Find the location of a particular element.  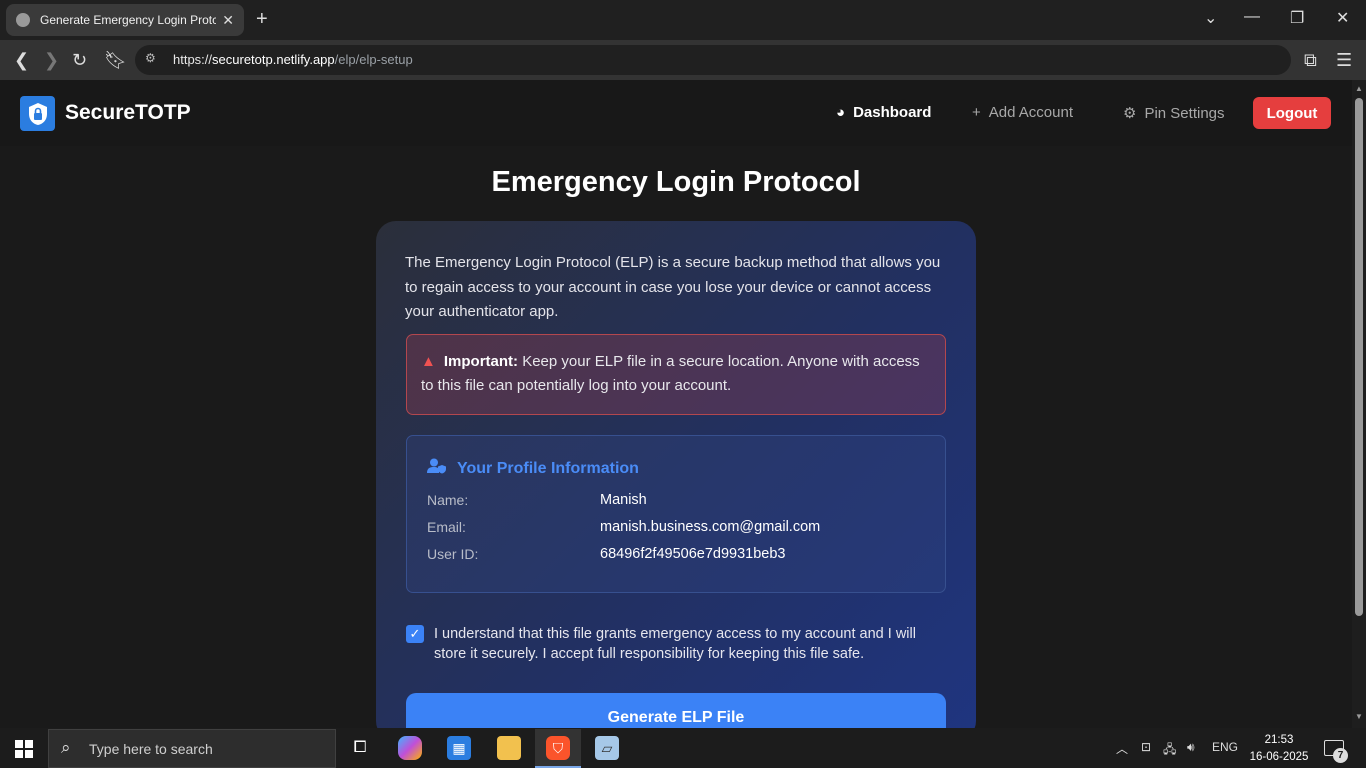

url-path: /elp/elp-setup is located at coordinates (373, 59).